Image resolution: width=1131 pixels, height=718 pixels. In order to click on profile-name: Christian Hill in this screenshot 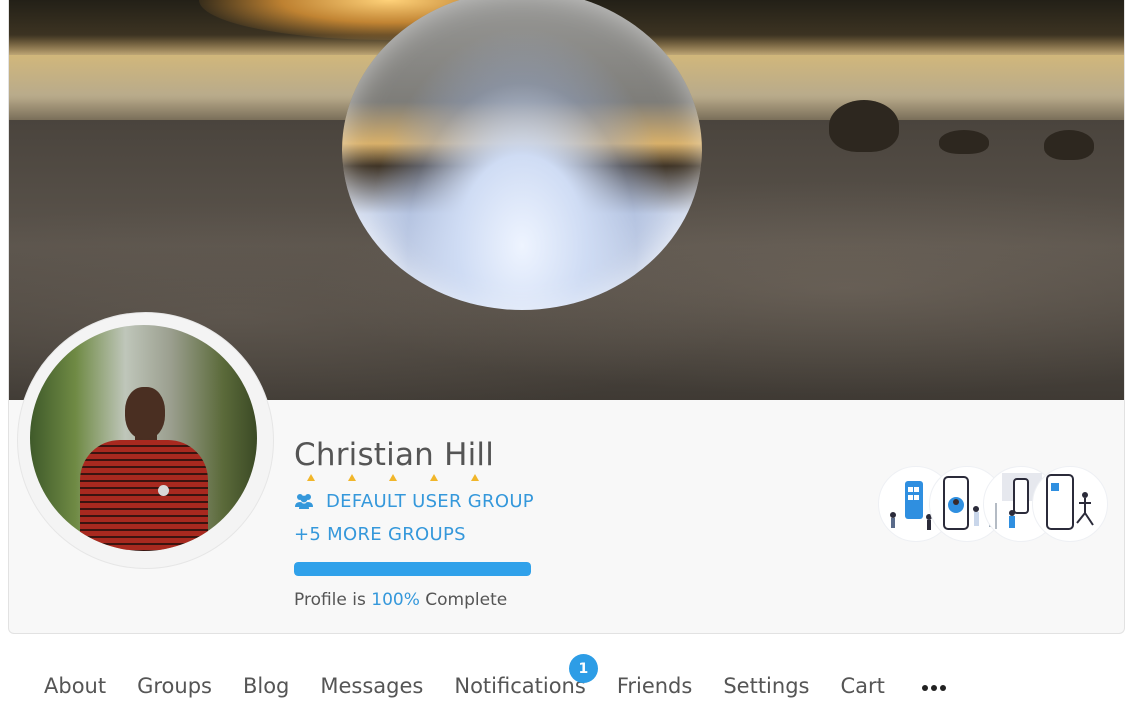, I will do `click(394, 455)`.